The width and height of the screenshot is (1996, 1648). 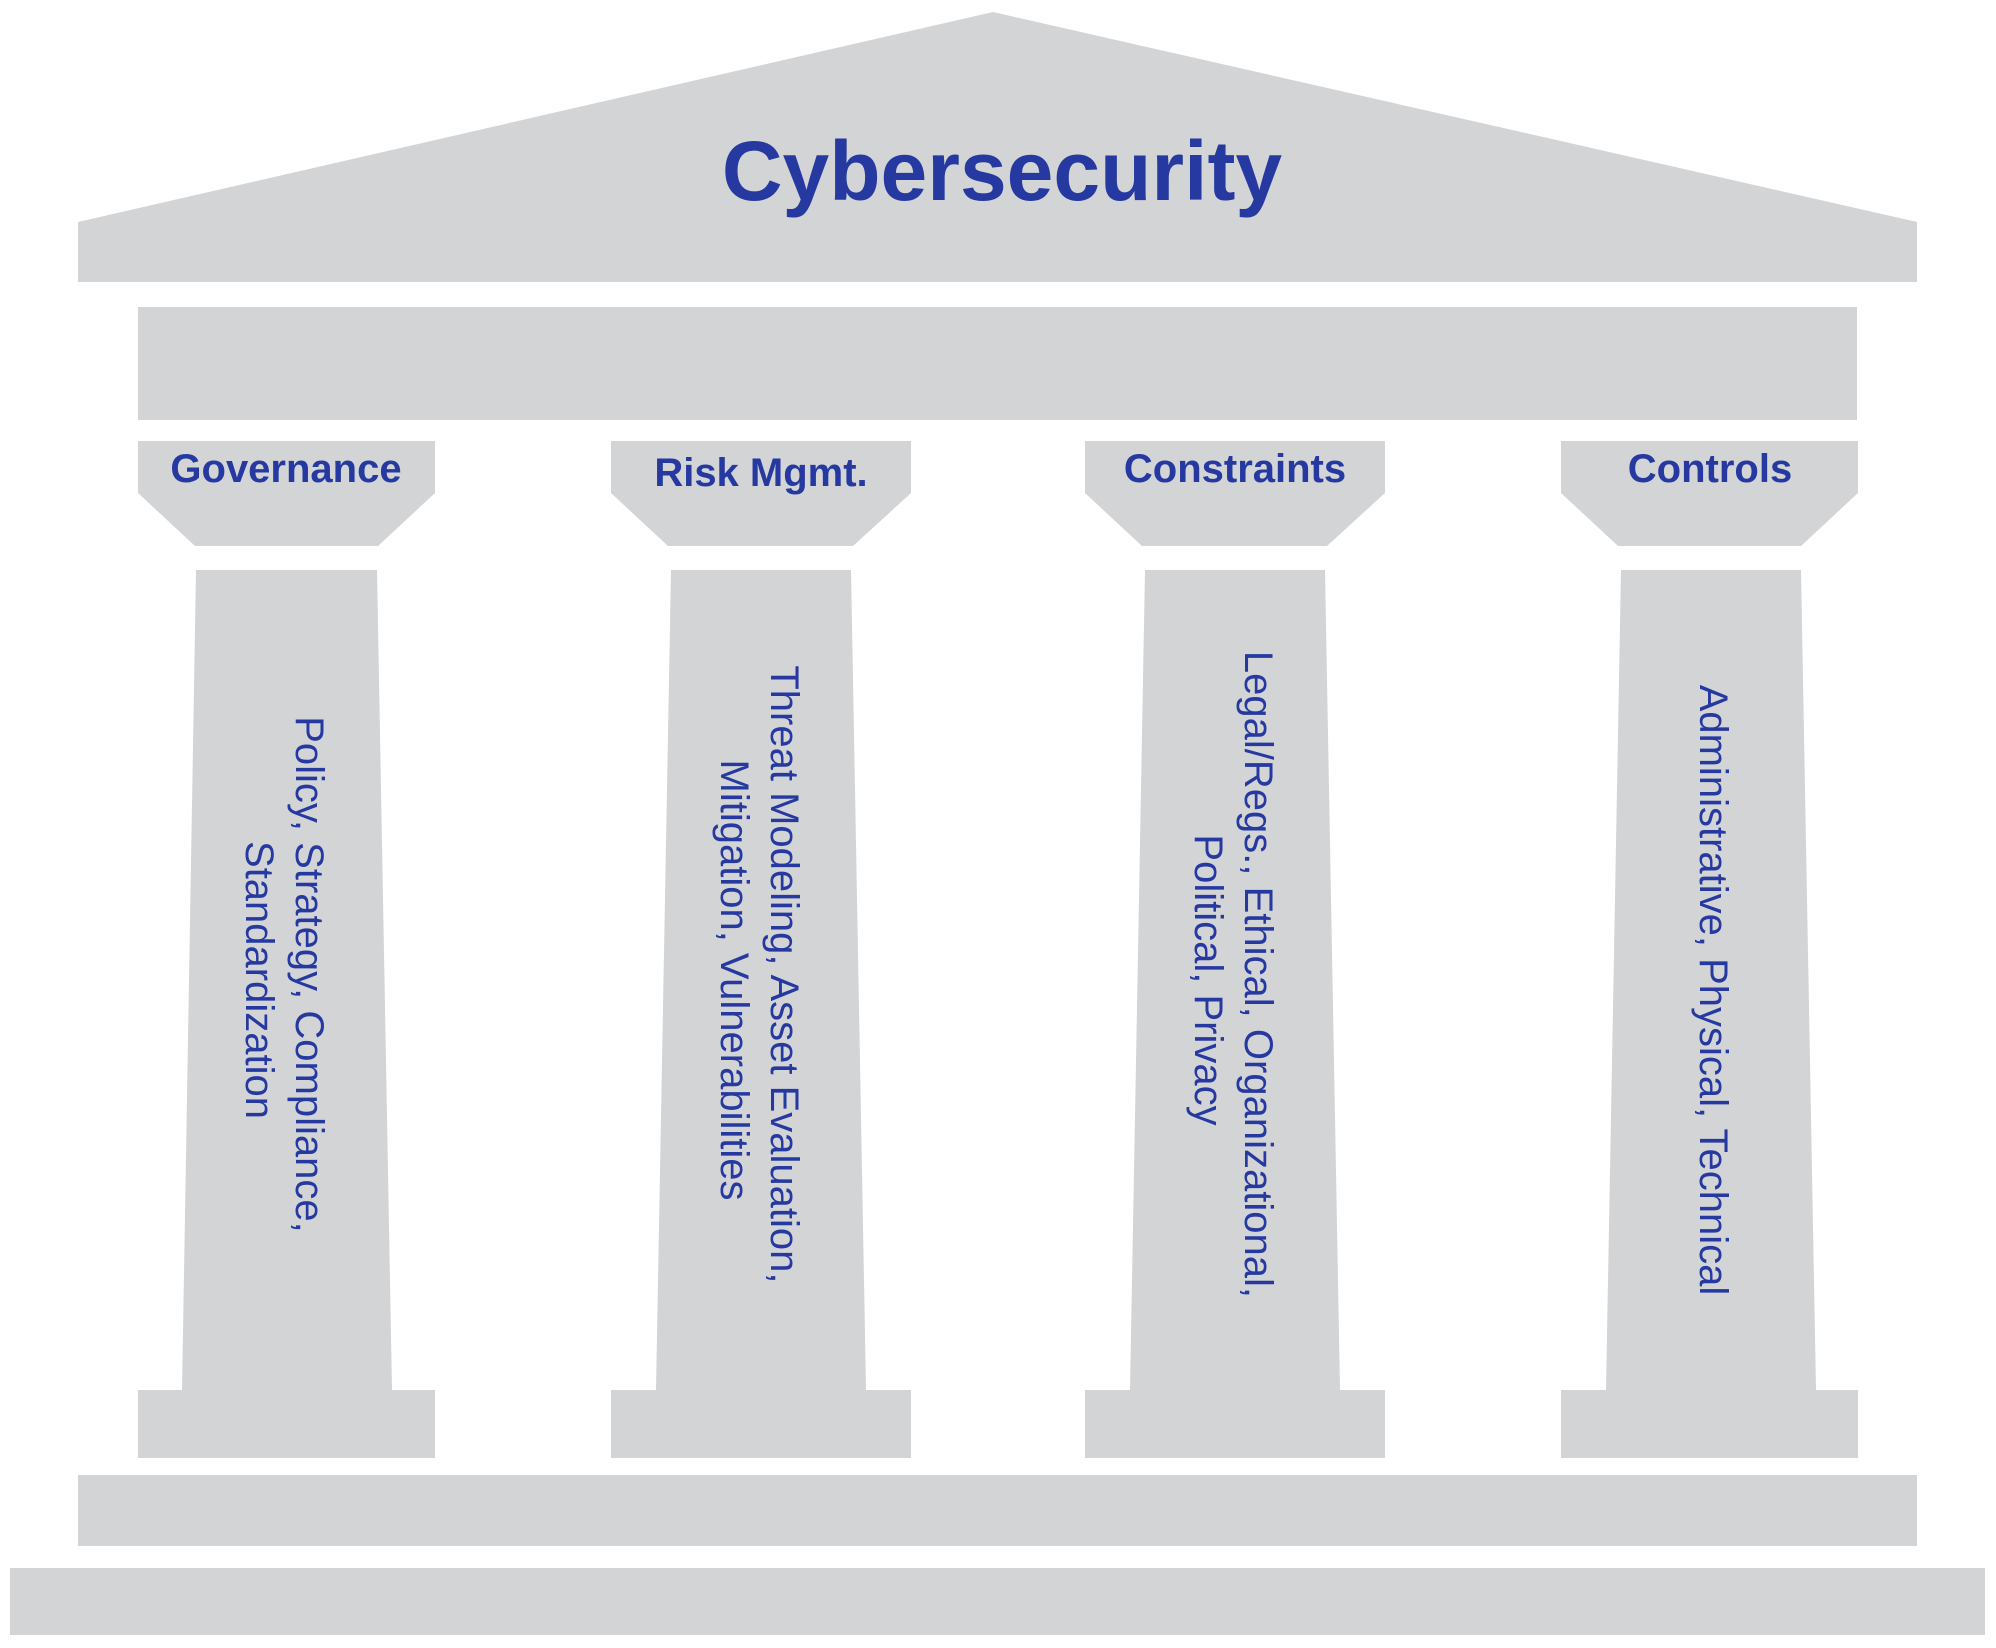 I want to click on stylobate-upper-step, so click(x=997, y=1510).